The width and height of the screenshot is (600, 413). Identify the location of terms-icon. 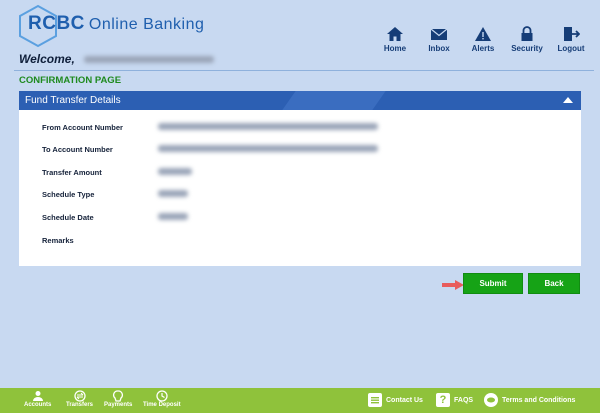
(491, 400).